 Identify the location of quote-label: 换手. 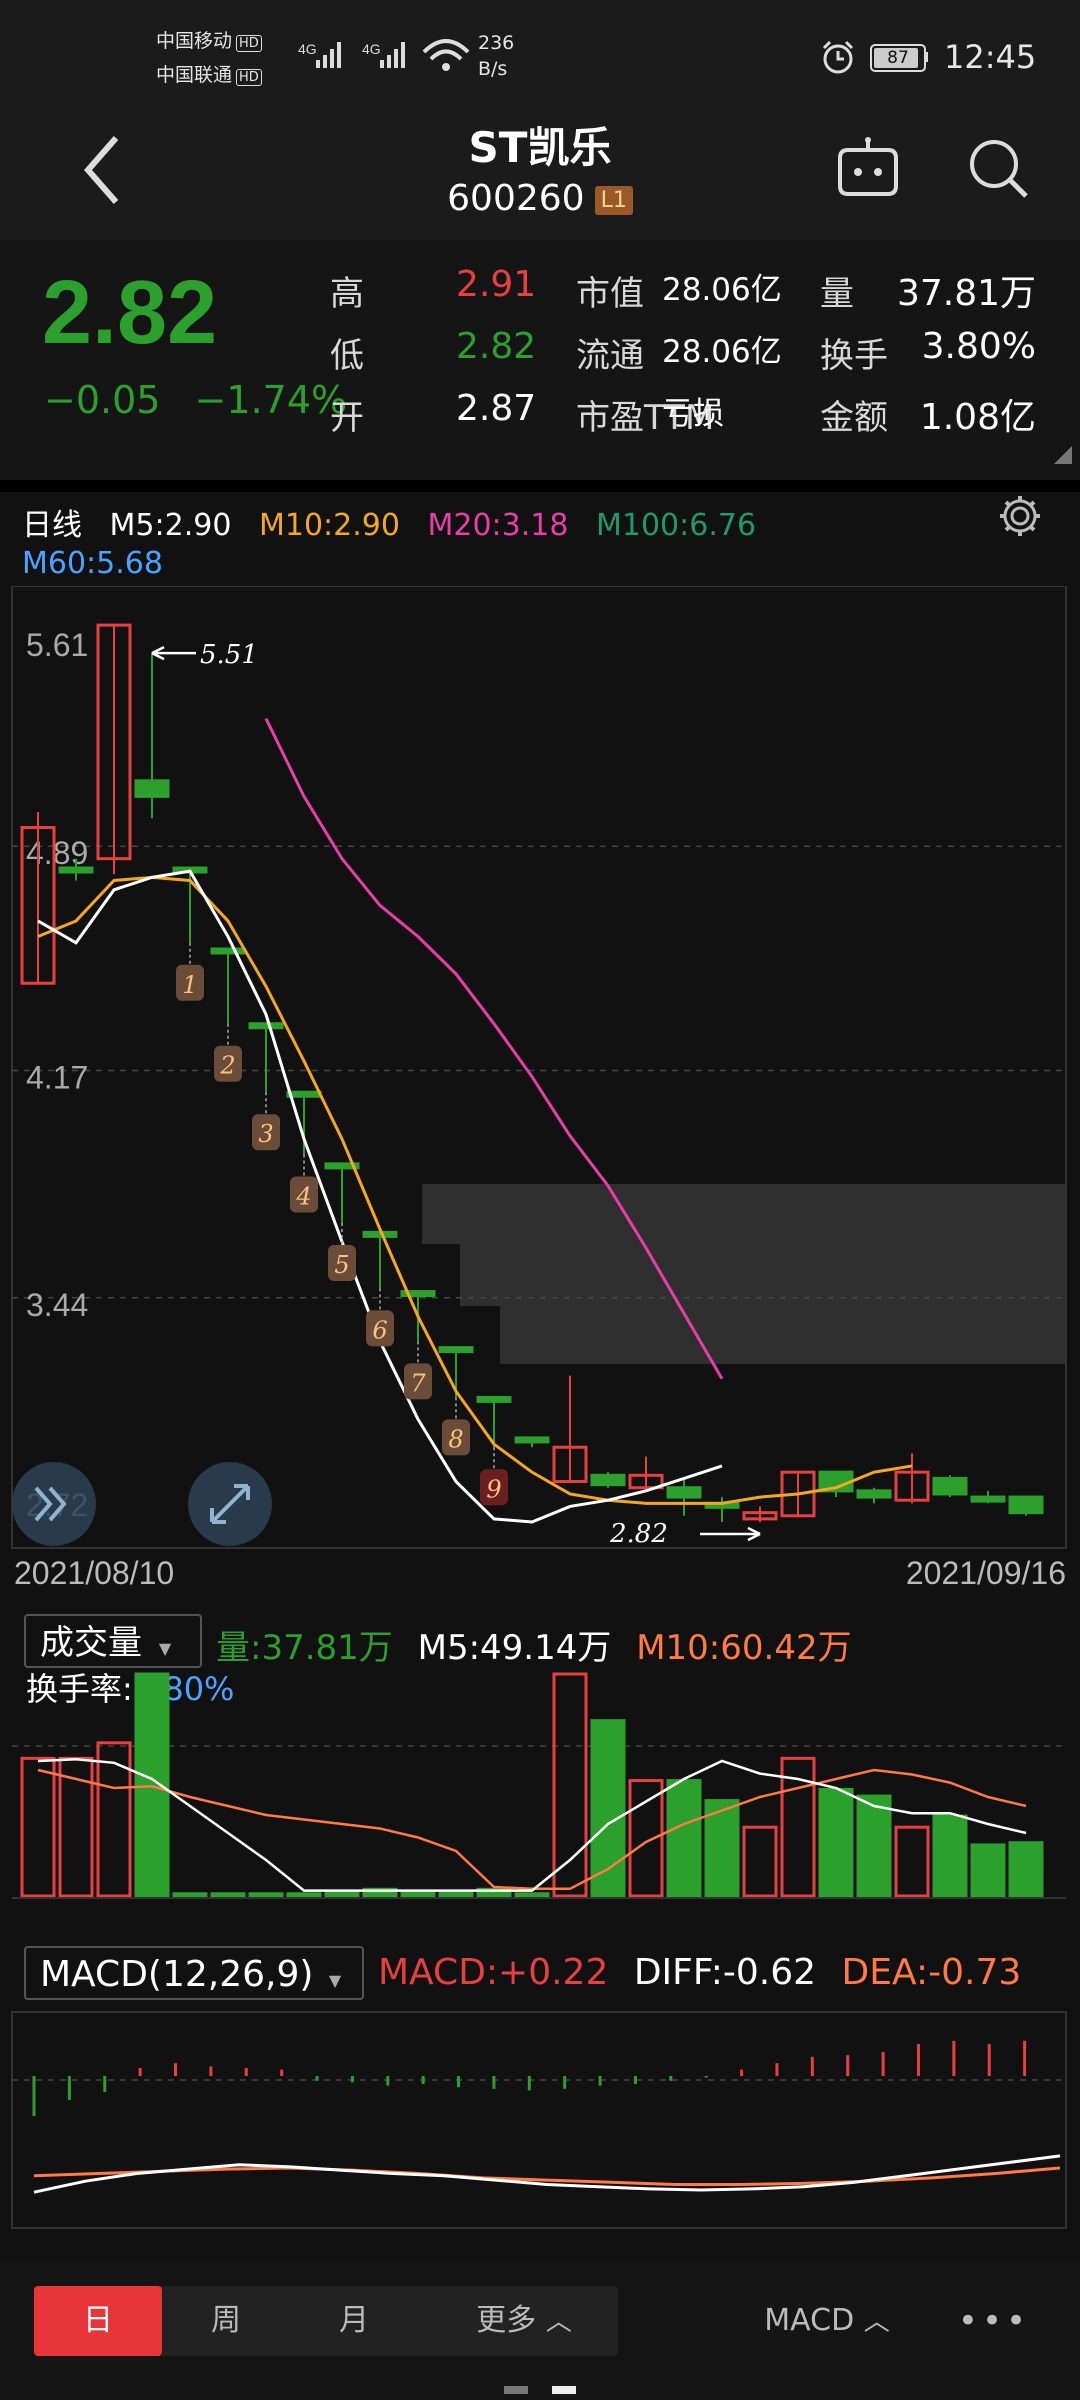
(854, 356).